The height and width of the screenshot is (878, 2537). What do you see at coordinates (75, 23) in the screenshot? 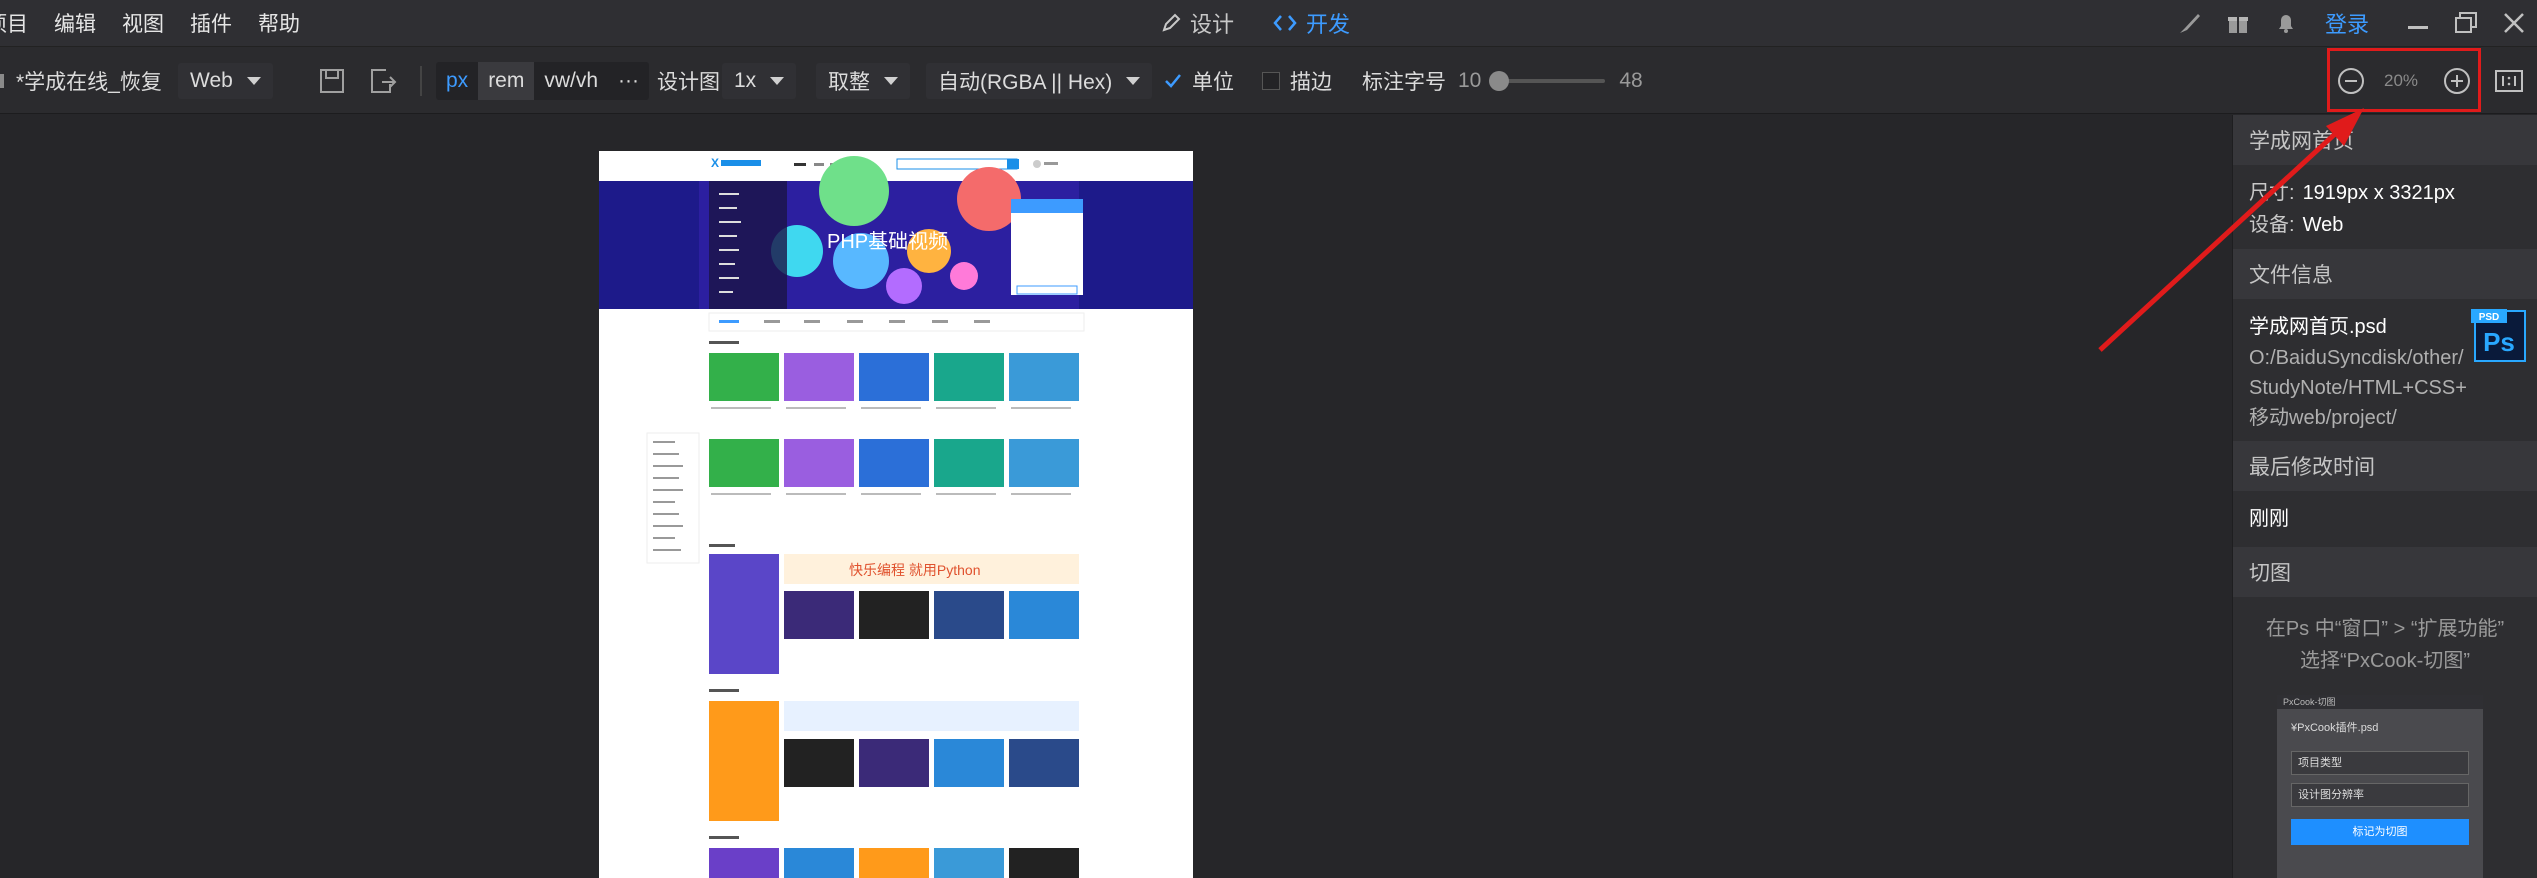
I see `menu-edit: 编辑` at bounding box center [75, 23].